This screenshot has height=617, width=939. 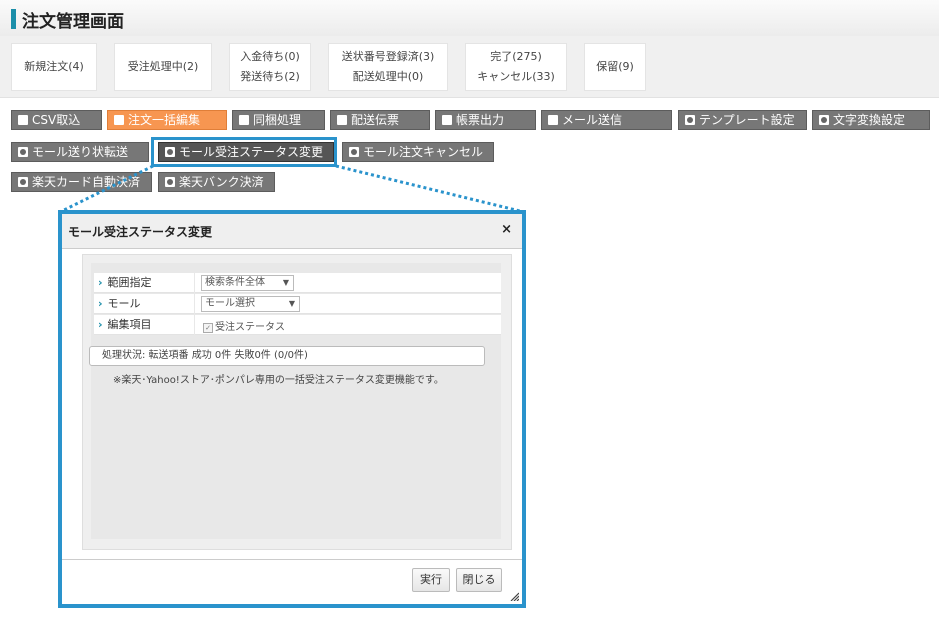 I want to click on form-row-range: › 範囲指定 検索条件全体 ▼, so click(x=296, y=283).